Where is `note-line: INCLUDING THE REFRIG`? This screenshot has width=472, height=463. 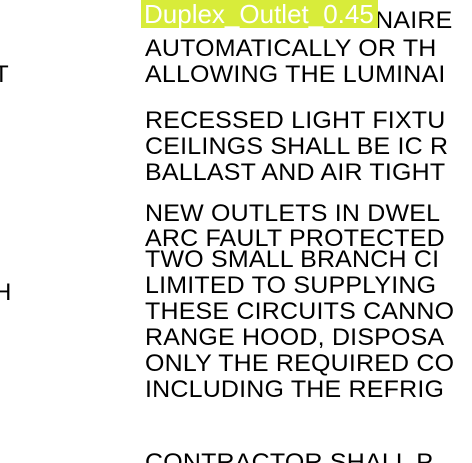
note-line: INCLUDING THE REFRIG is located at coordinates (295, 389).